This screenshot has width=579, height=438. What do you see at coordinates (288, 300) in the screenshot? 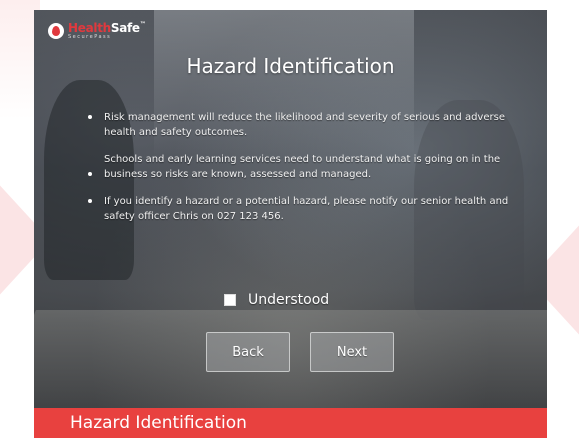
I see `understood-label: Understood` at bounding box center [288, 300].